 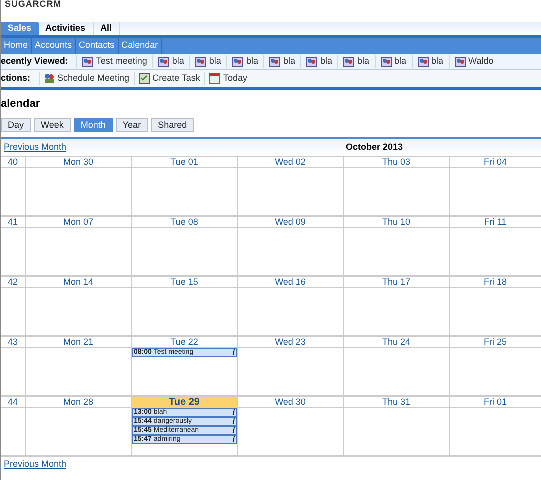 I want to click on actions-label: ctions:, so click(x=16, y=78).